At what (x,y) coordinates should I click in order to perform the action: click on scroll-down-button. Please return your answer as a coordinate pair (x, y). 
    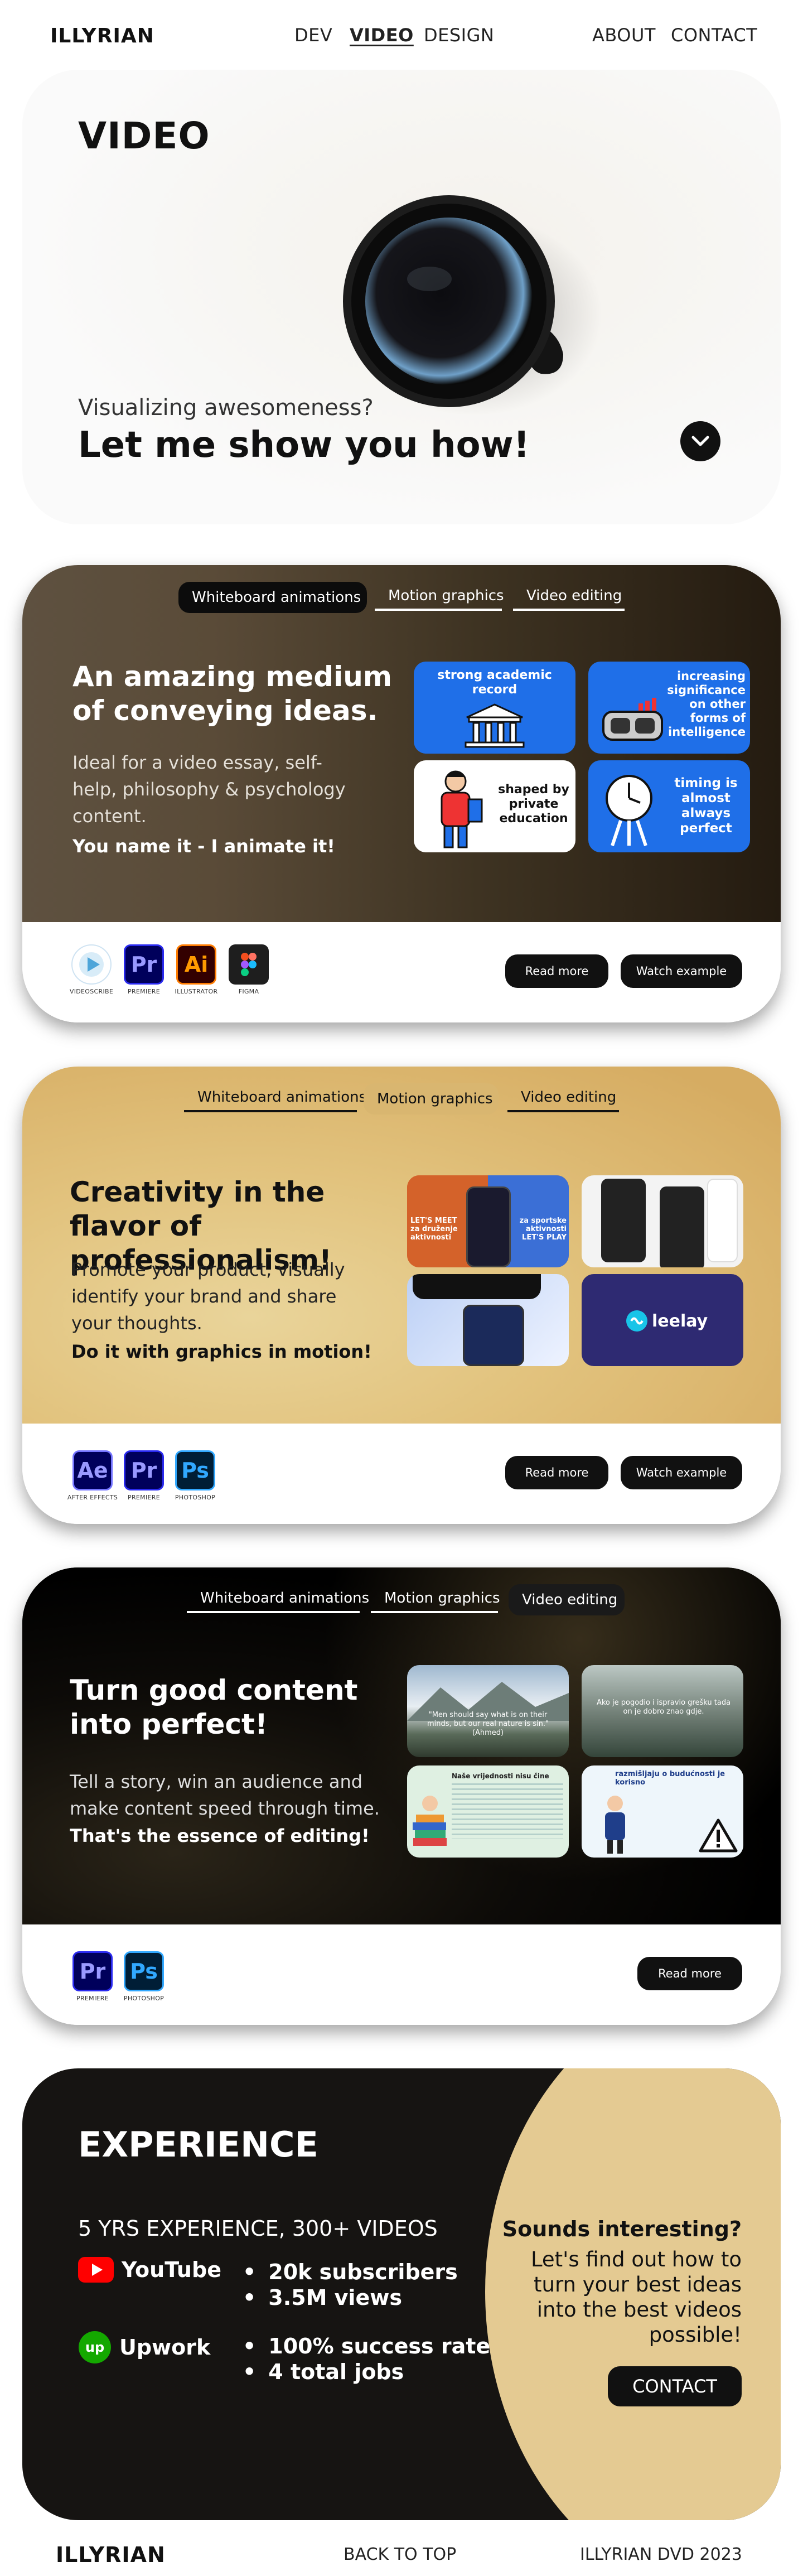
    Looking at the image, I should click on (700, 441).